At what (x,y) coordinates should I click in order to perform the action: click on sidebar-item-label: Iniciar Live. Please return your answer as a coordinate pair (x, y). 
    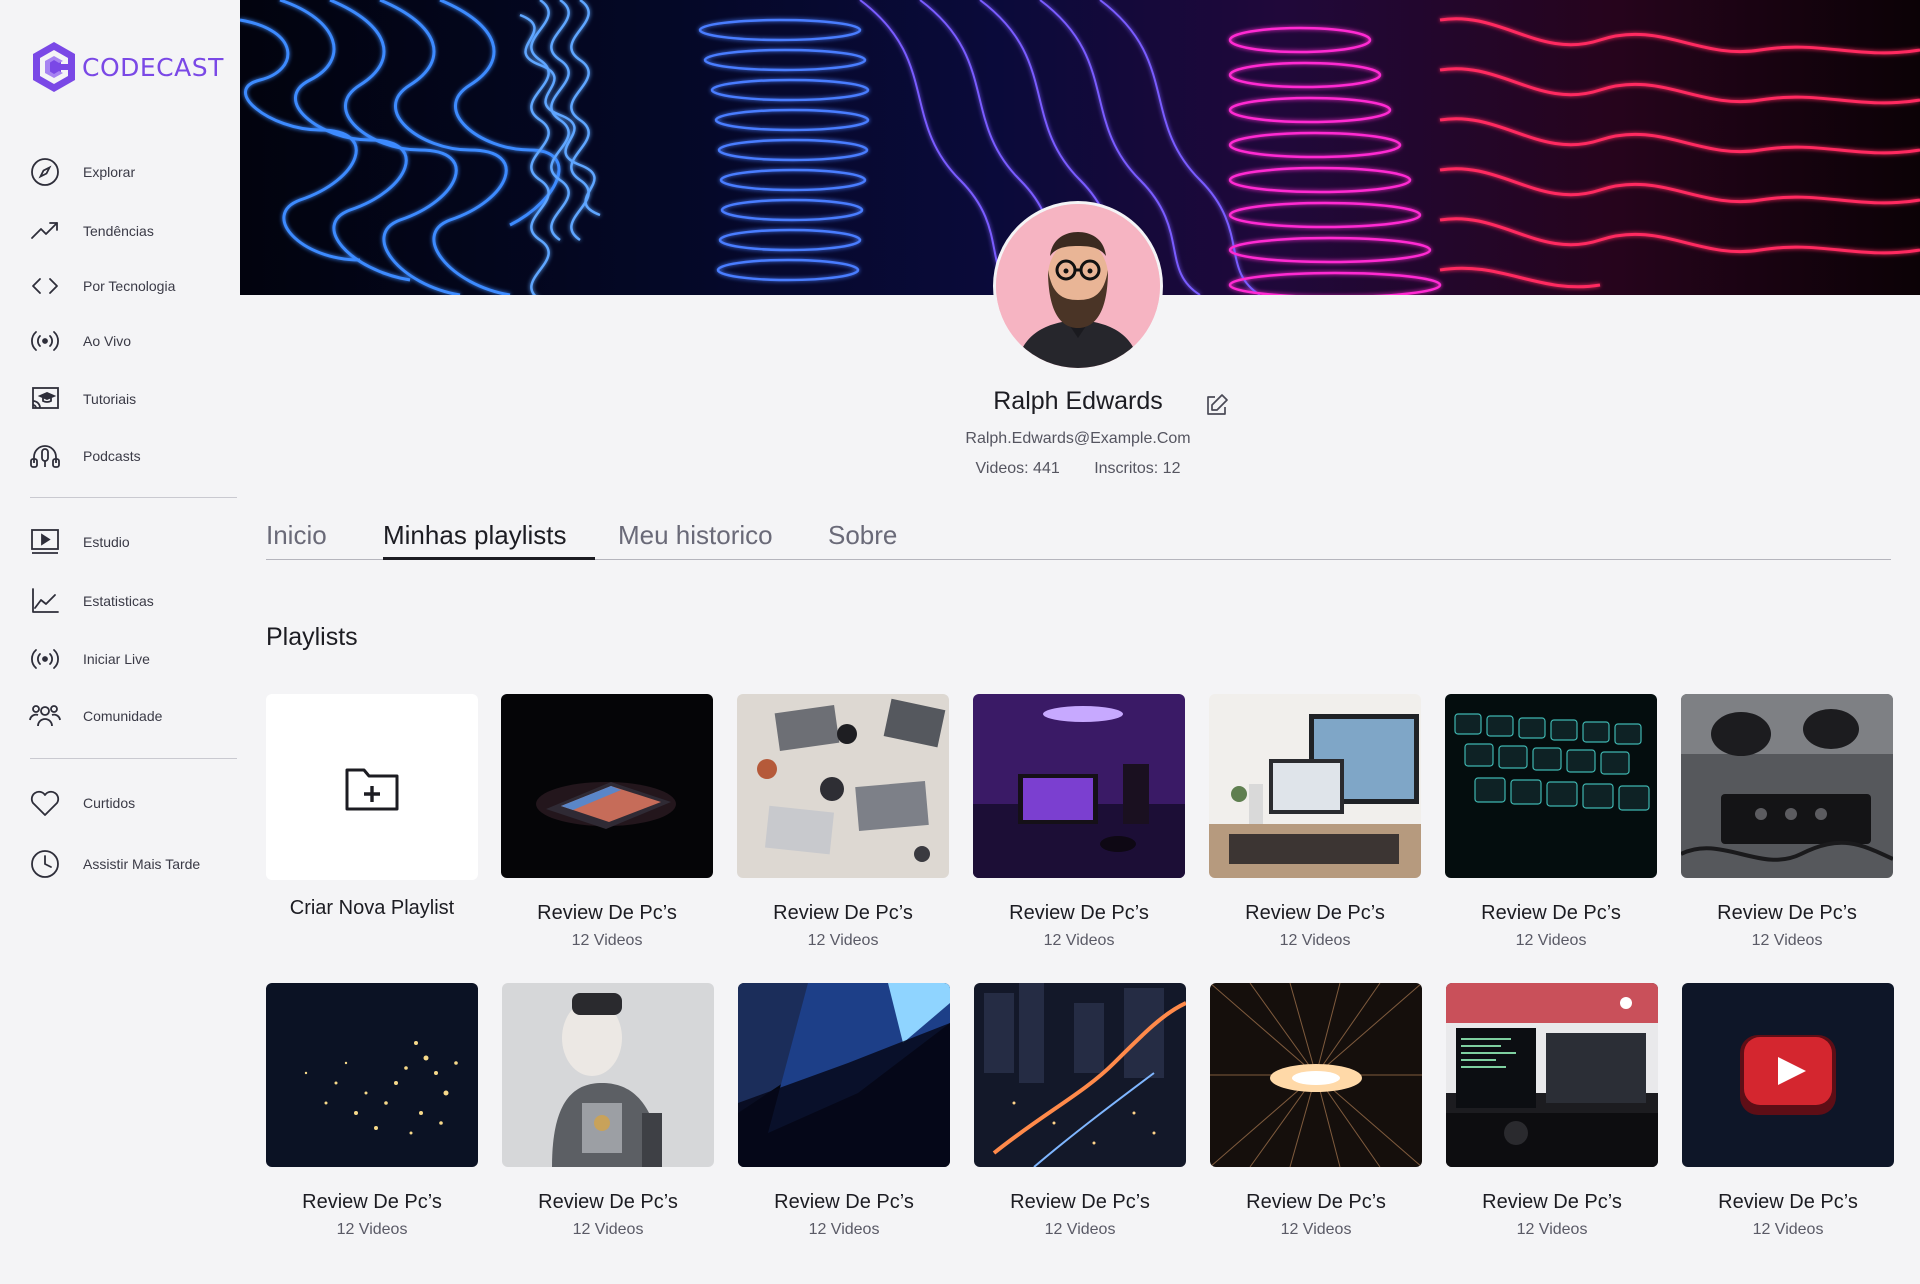
    Looking at the image, I should click on (116, 659).